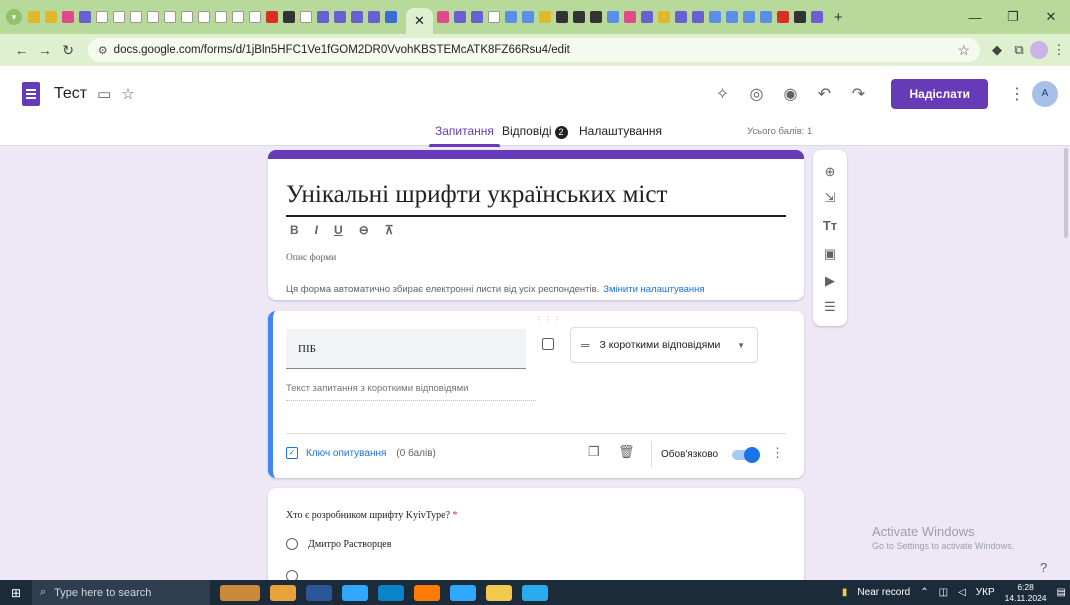 The height and width of the screenshot is (605, 1070). I want to click on clock: 6:28 14.11.2024, so click(1026, 593).